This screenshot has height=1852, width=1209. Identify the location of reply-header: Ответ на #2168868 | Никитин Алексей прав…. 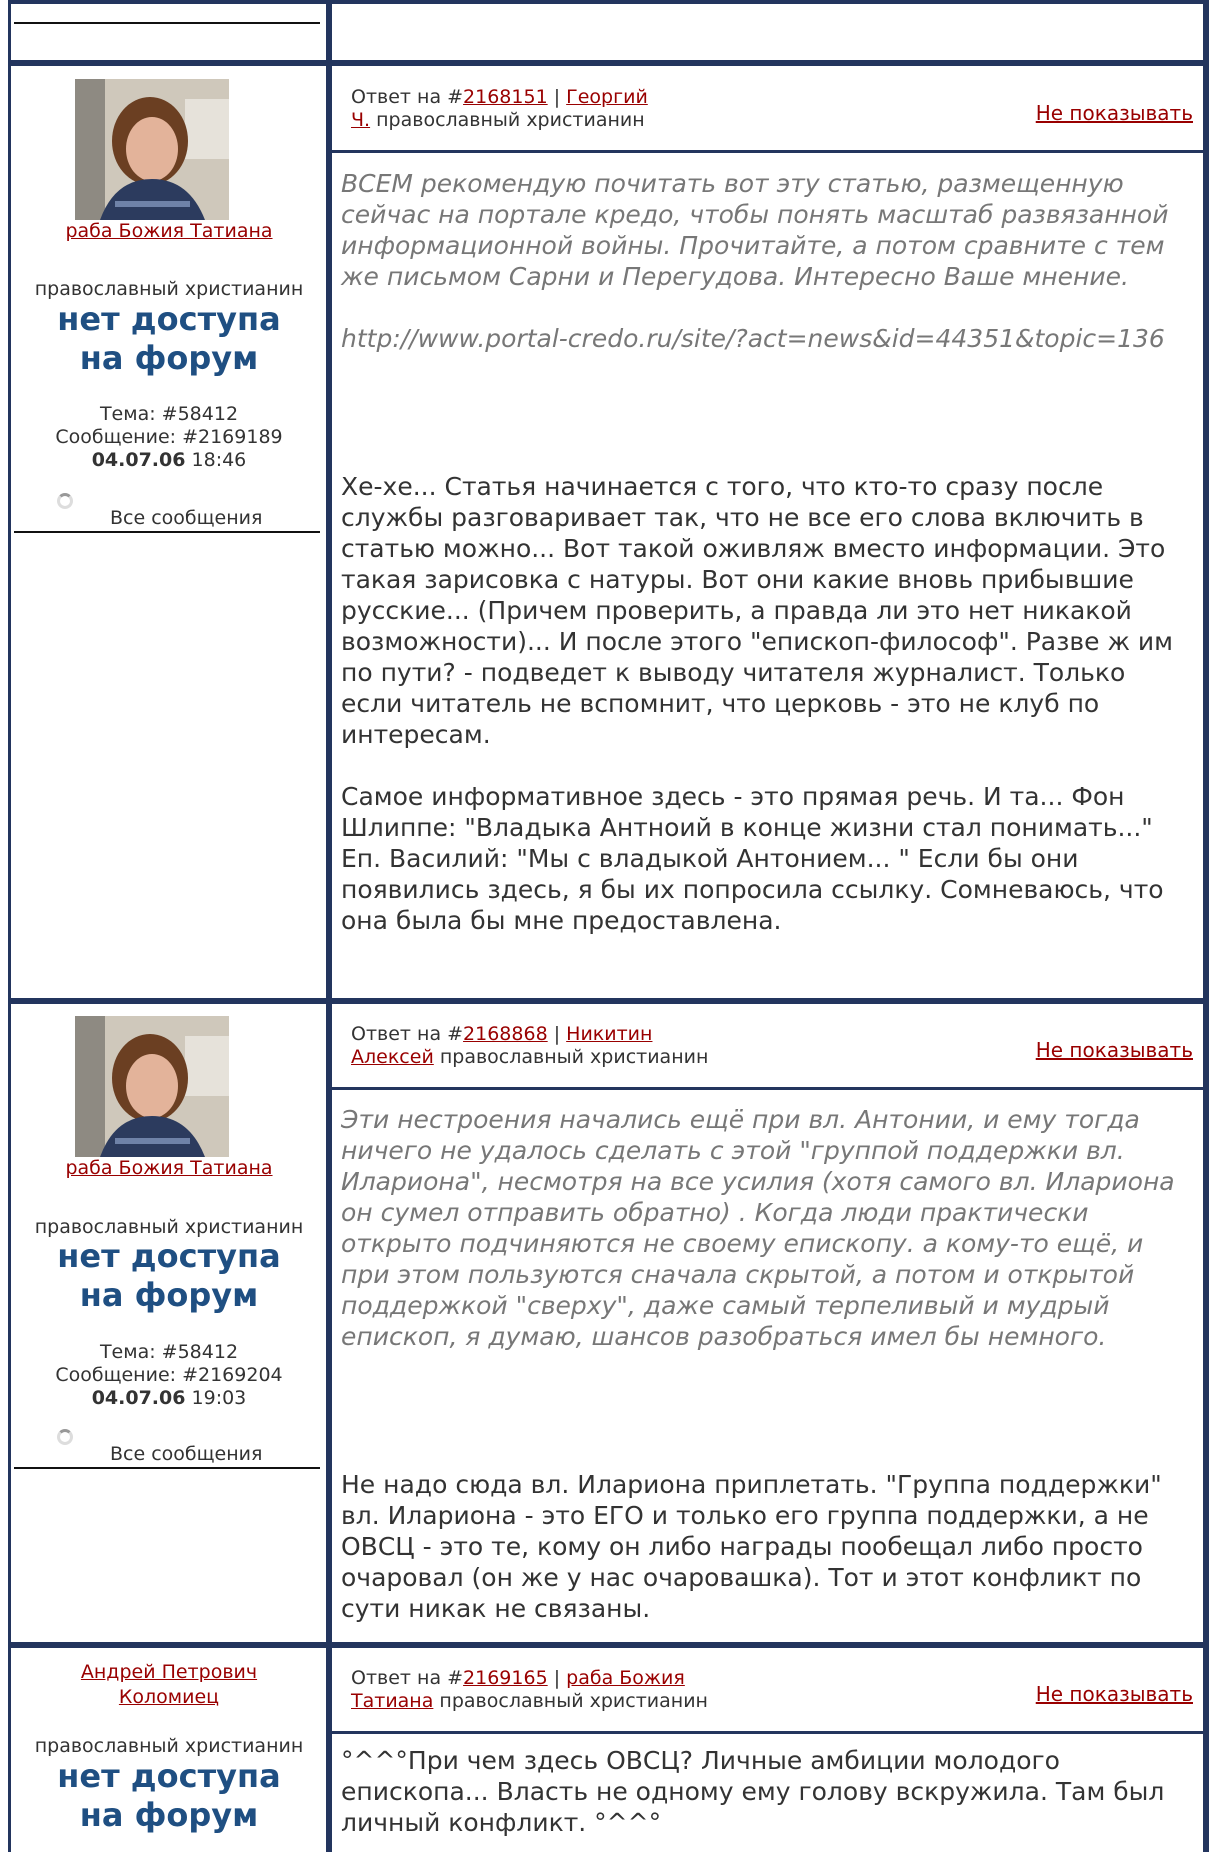
(530, 1045).